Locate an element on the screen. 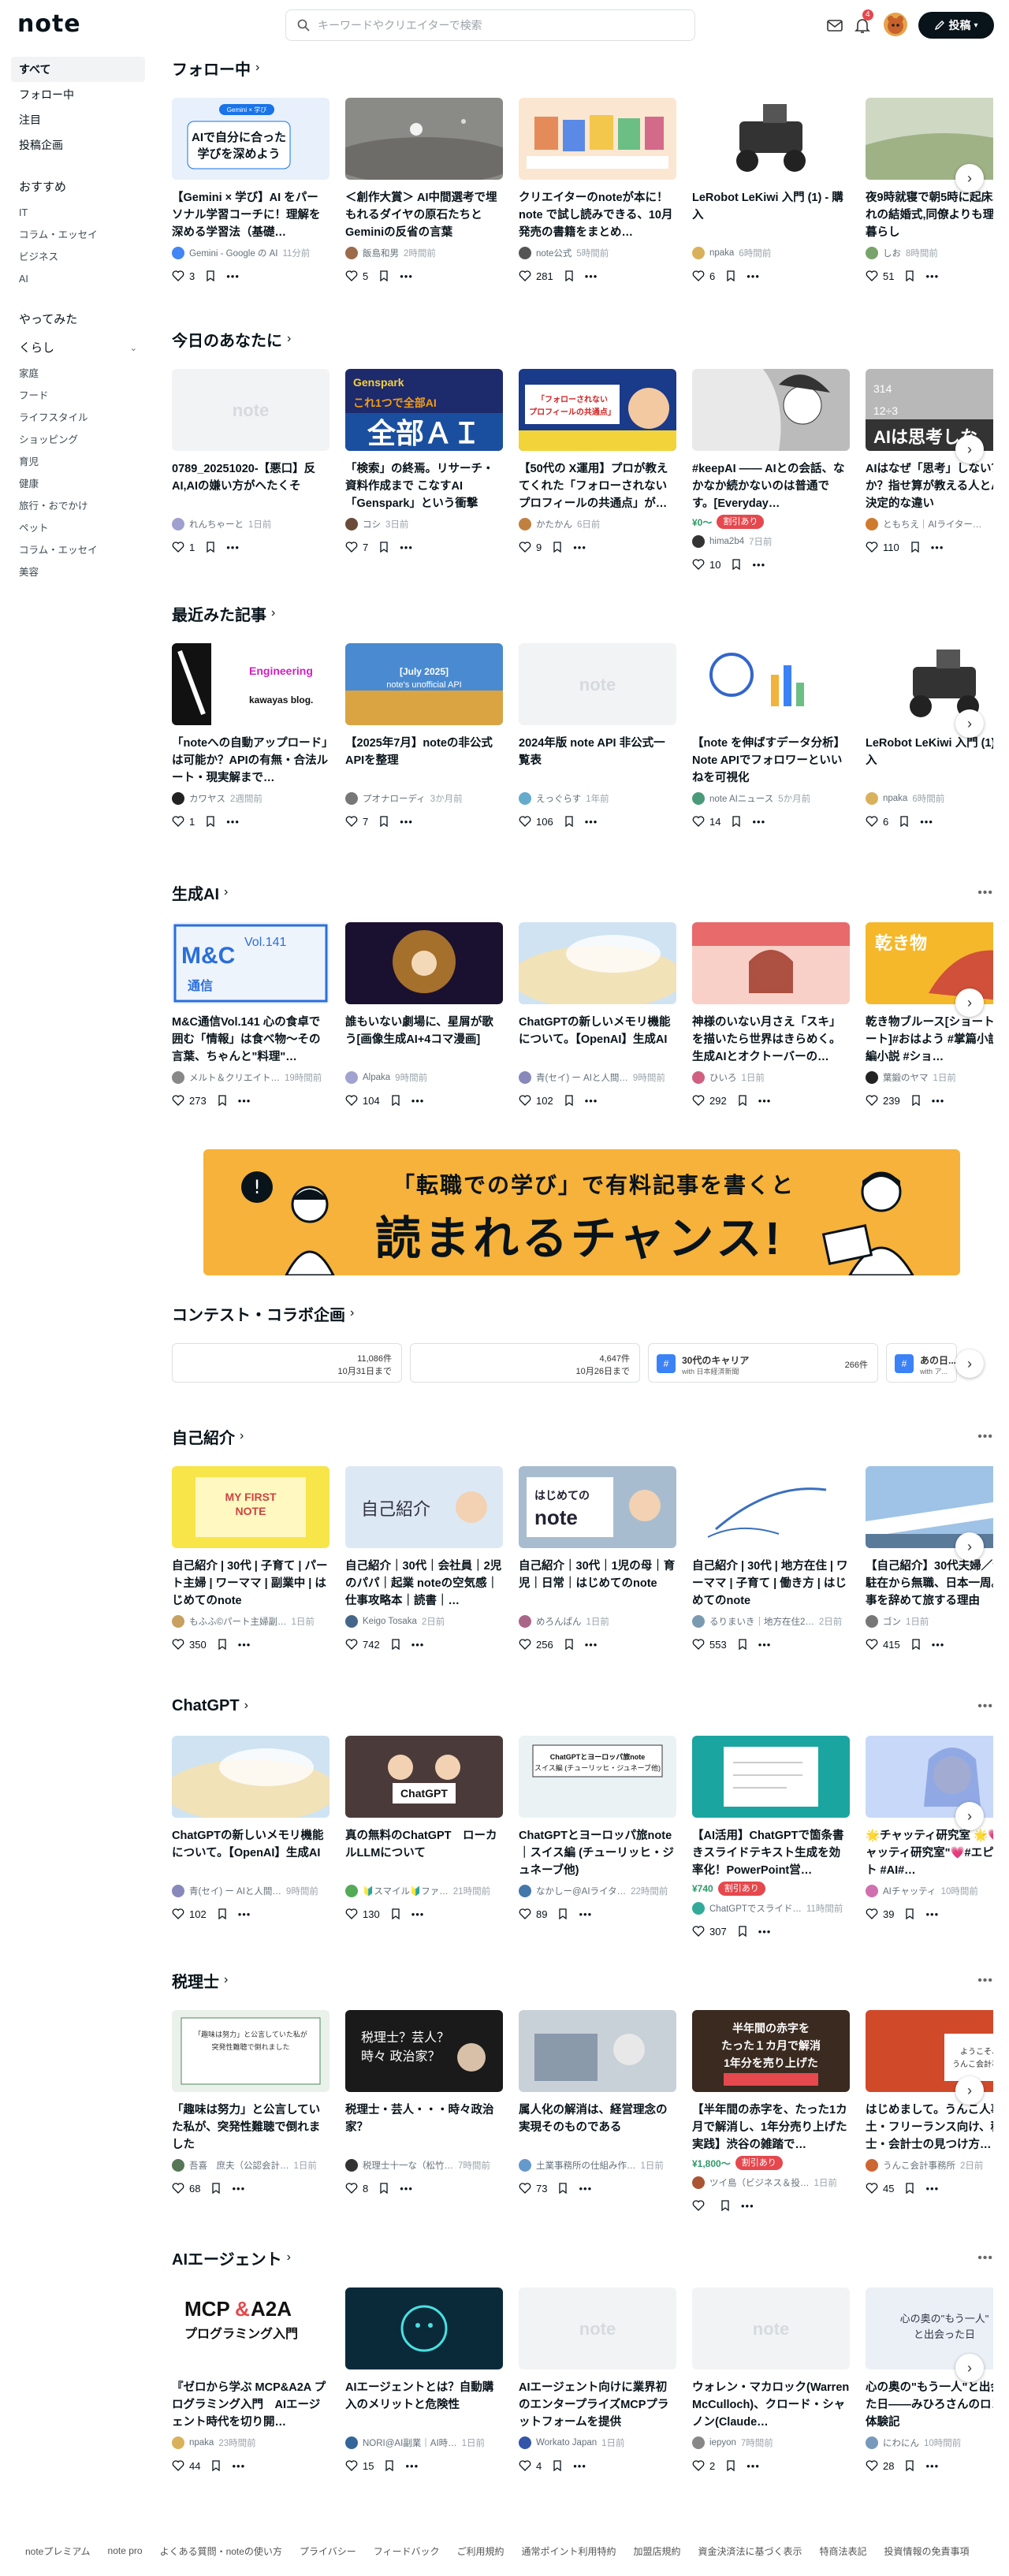 Image resolution: width=1009 pixels, height=2576 pixels. note-logo: note is located at coordinates (49, 24).